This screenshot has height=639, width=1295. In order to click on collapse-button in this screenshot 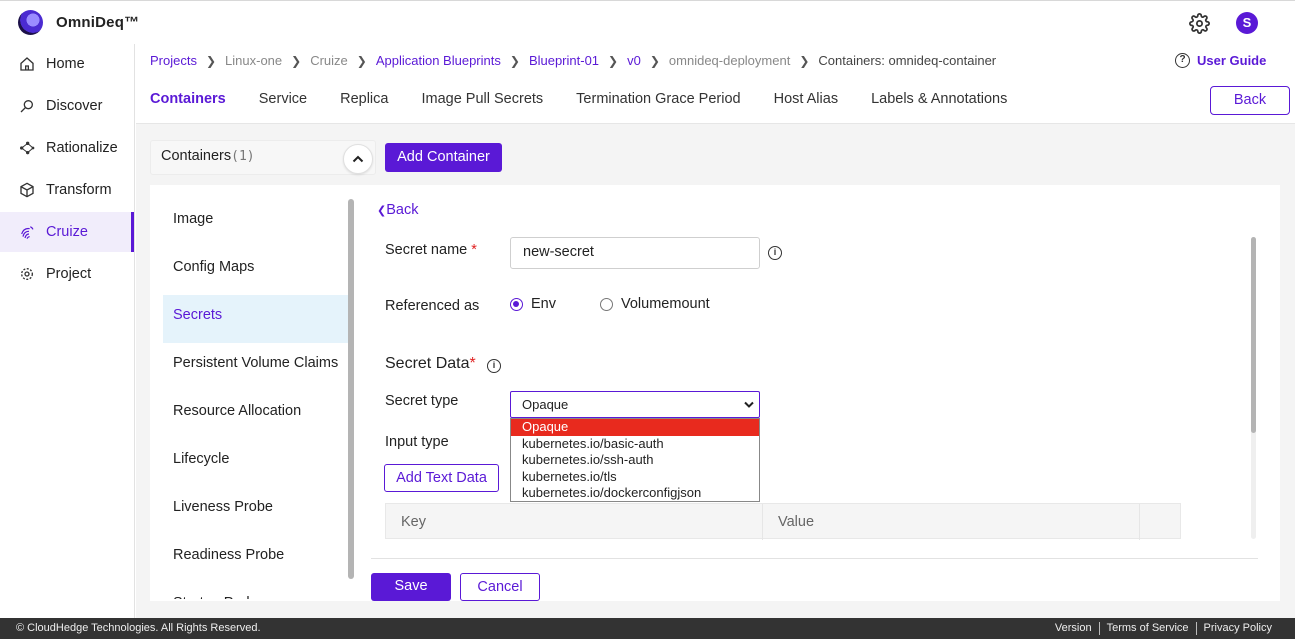, I will do `click(358, 159)`.